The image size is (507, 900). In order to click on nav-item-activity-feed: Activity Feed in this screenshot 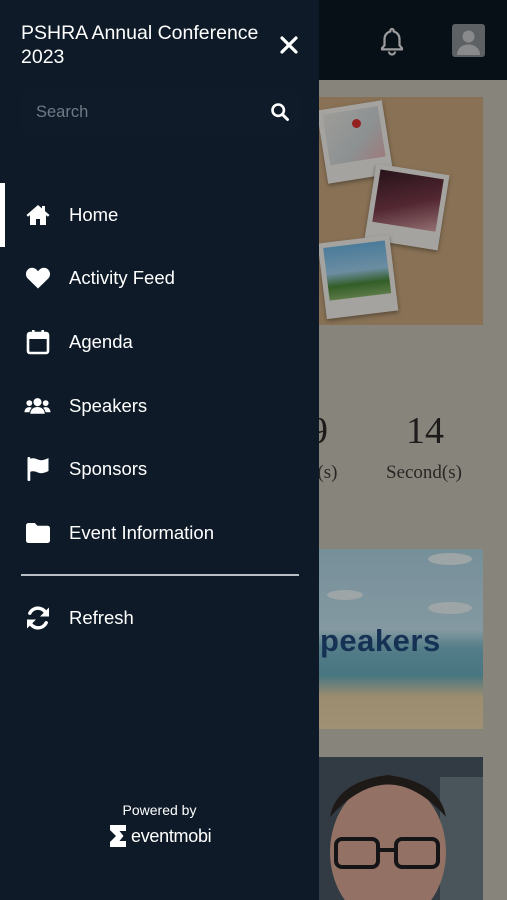, I will do `click(159, 279)`.